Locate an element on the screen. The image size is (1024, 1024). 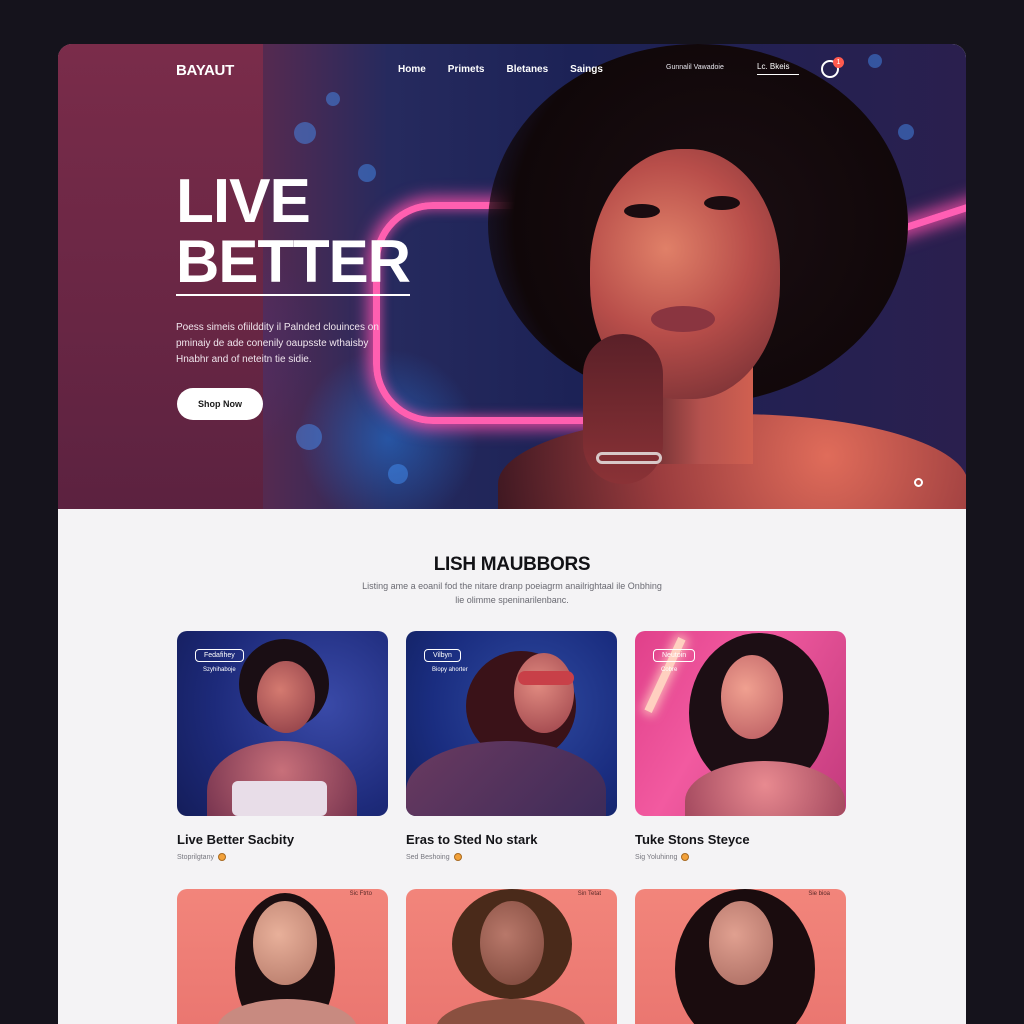
product-card-photo: Neutoin Cobre is located at coordinates (740, 723).